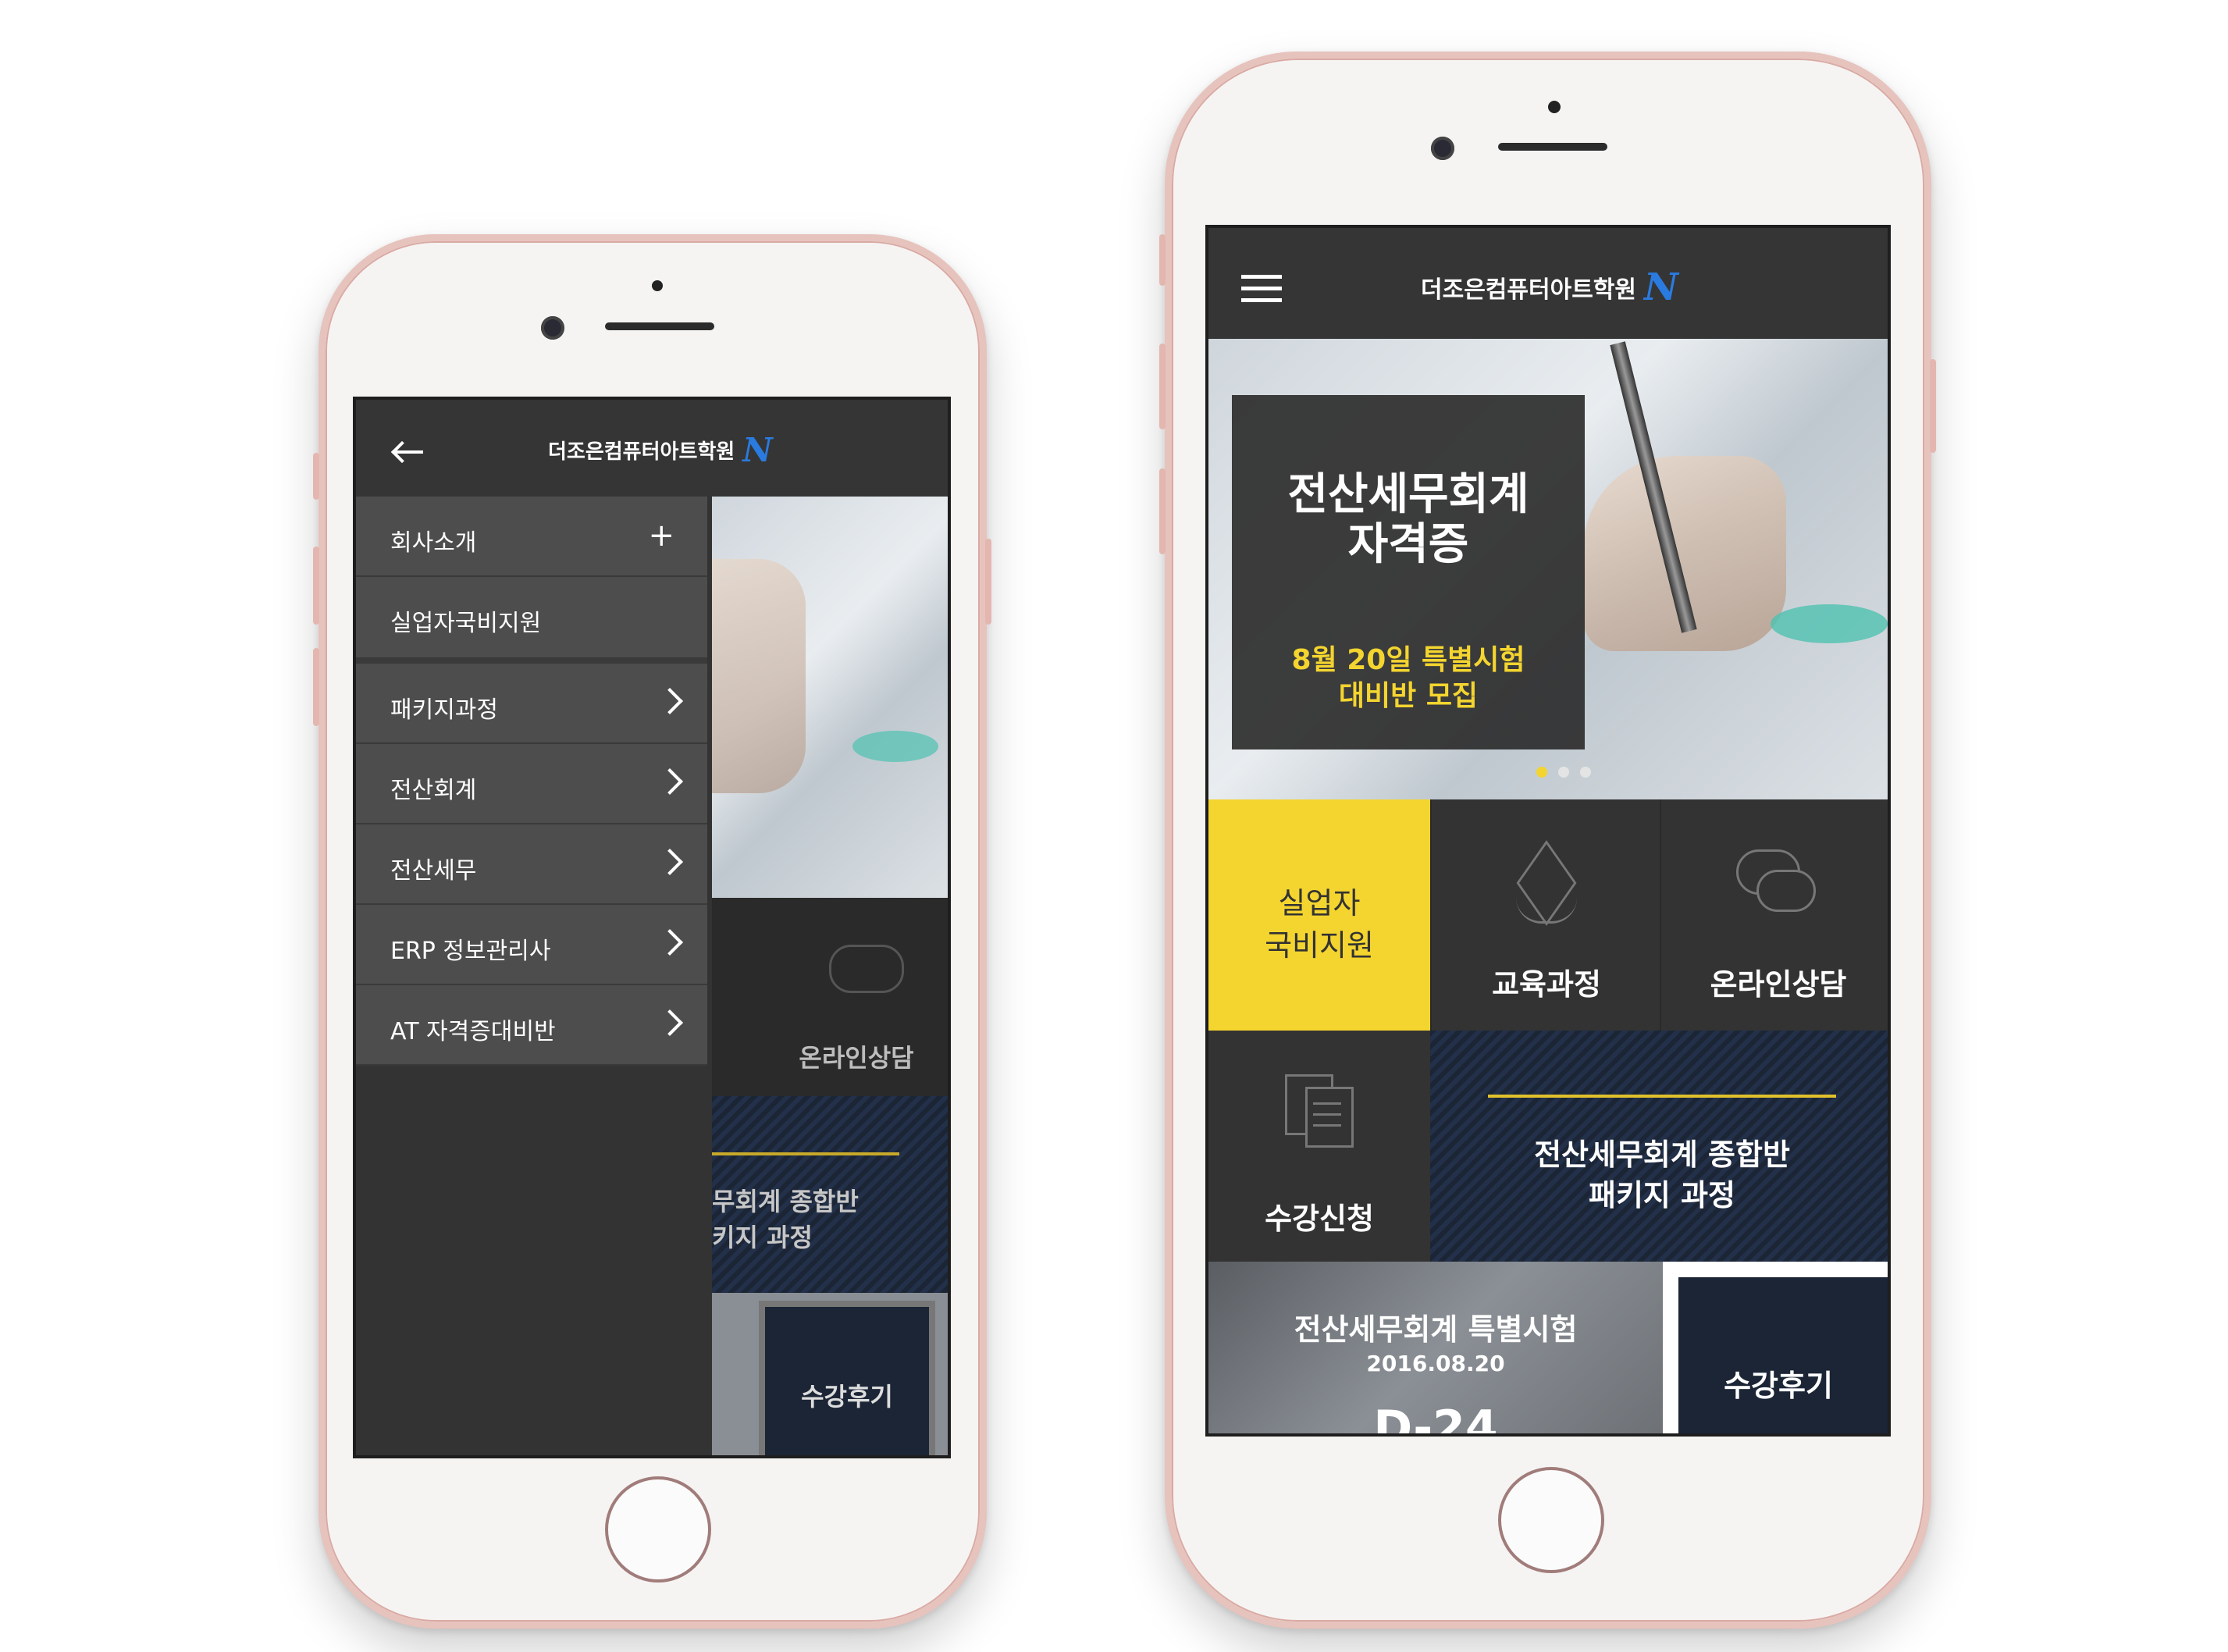  What do you see at coordinates (1435, 1349) in the screenshot?
I see `exam-tile: 전산세무회계 특별시험 2016.08.20 D-24` at bounding box center [1435, 1349].